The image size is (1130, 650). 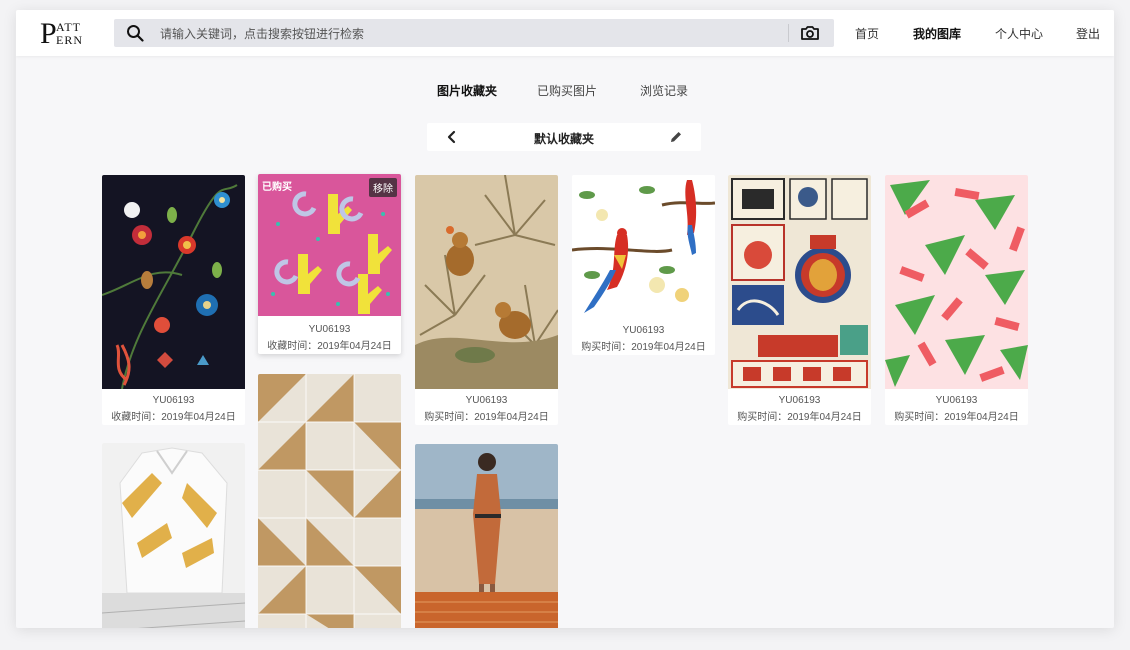 I want to click on search-input, so click(x=470, y=34).